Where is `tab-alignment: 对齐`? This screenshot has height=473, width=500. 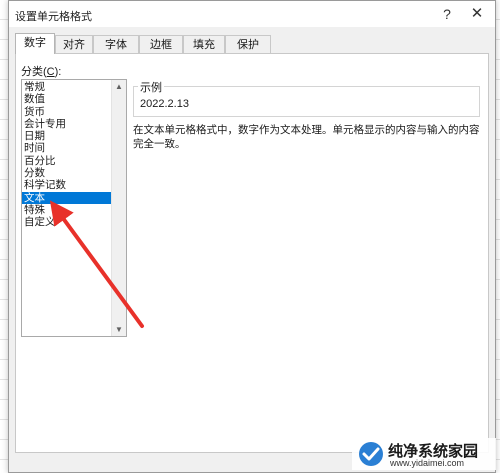
tab-alignment: 对齐 is located at coordinates (74, 44).